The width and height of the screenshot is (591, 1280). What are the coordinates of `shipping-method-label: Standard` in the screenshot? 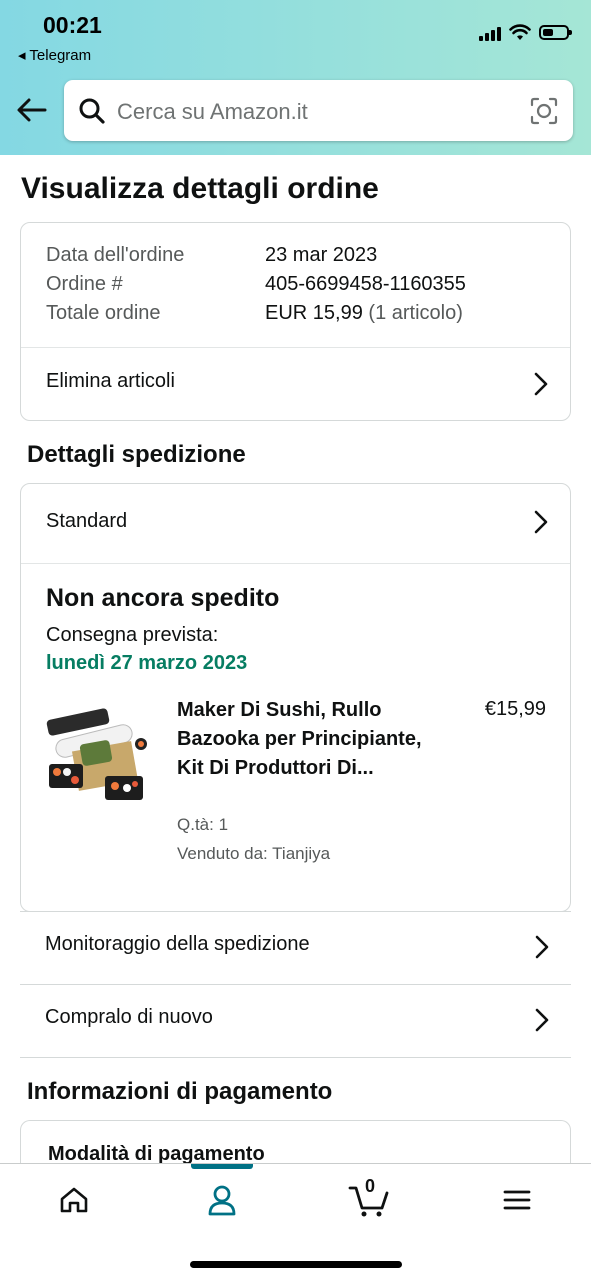 It's located at (87, 521).